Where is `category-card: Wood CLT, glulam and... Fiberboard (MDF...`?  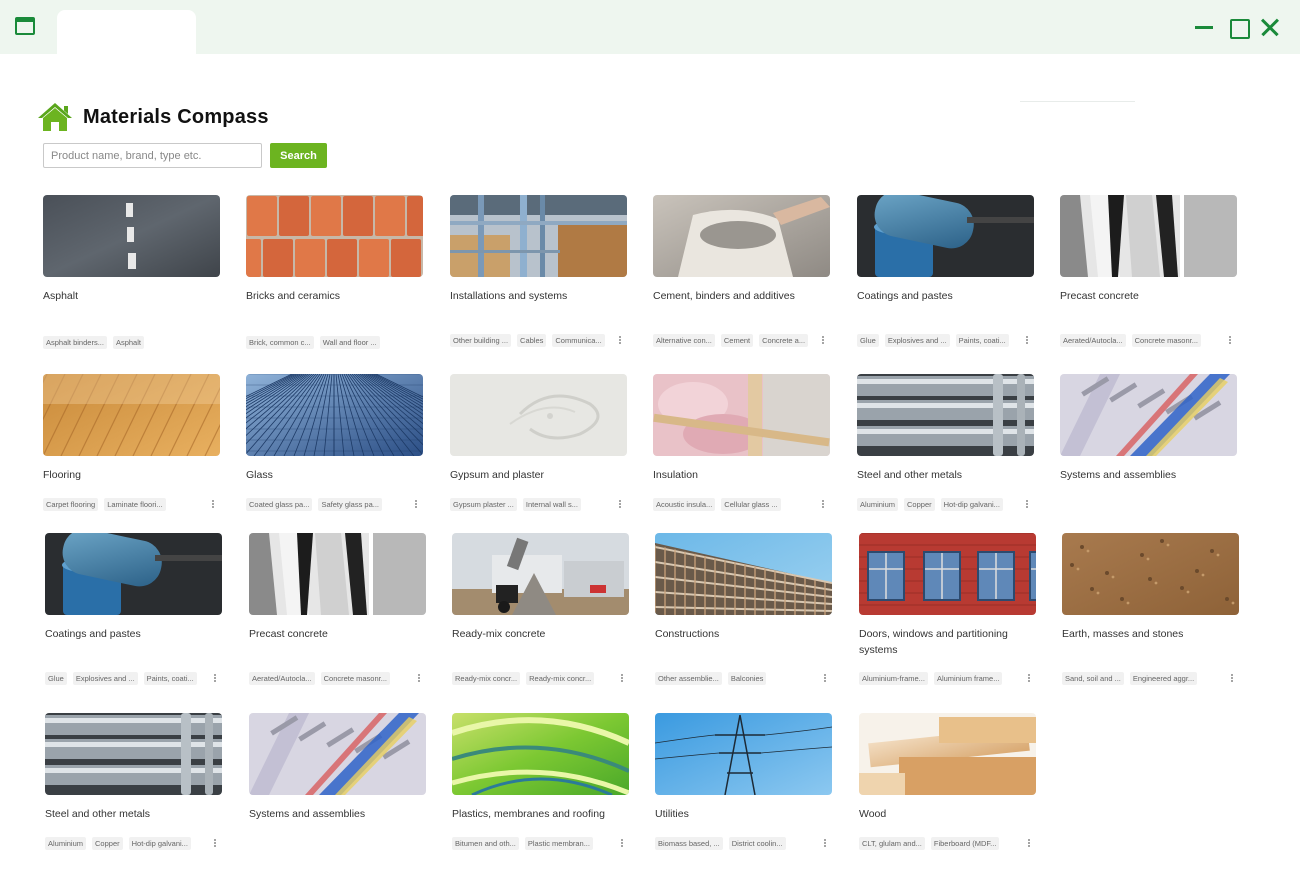 category-card: Wood CLT, glulam and... Fiberboard (MDF... is located at coordinates (948, 781).